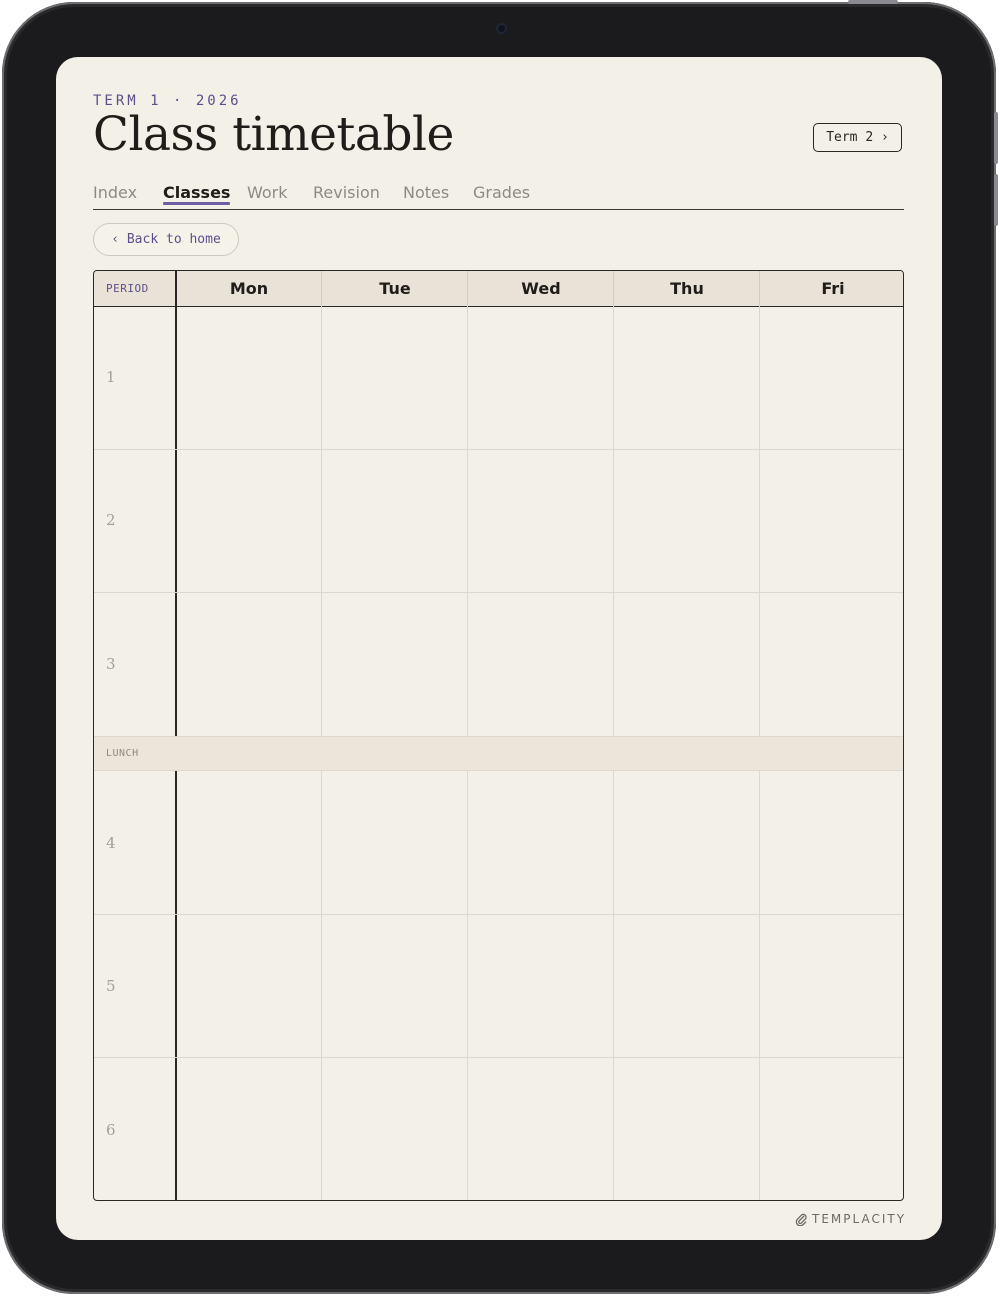 The width and height of the screenshot is (1000, 1296). Describe the element at coordinates (176, 985) in the screenshot. I see `period-divider-bottom` at that location.